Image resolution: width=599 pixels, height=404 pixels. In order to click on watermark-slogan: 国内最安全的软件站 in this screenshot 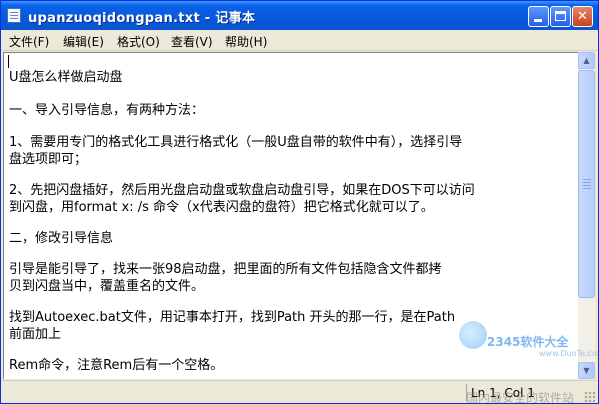, I will do `click(520, 397)`.